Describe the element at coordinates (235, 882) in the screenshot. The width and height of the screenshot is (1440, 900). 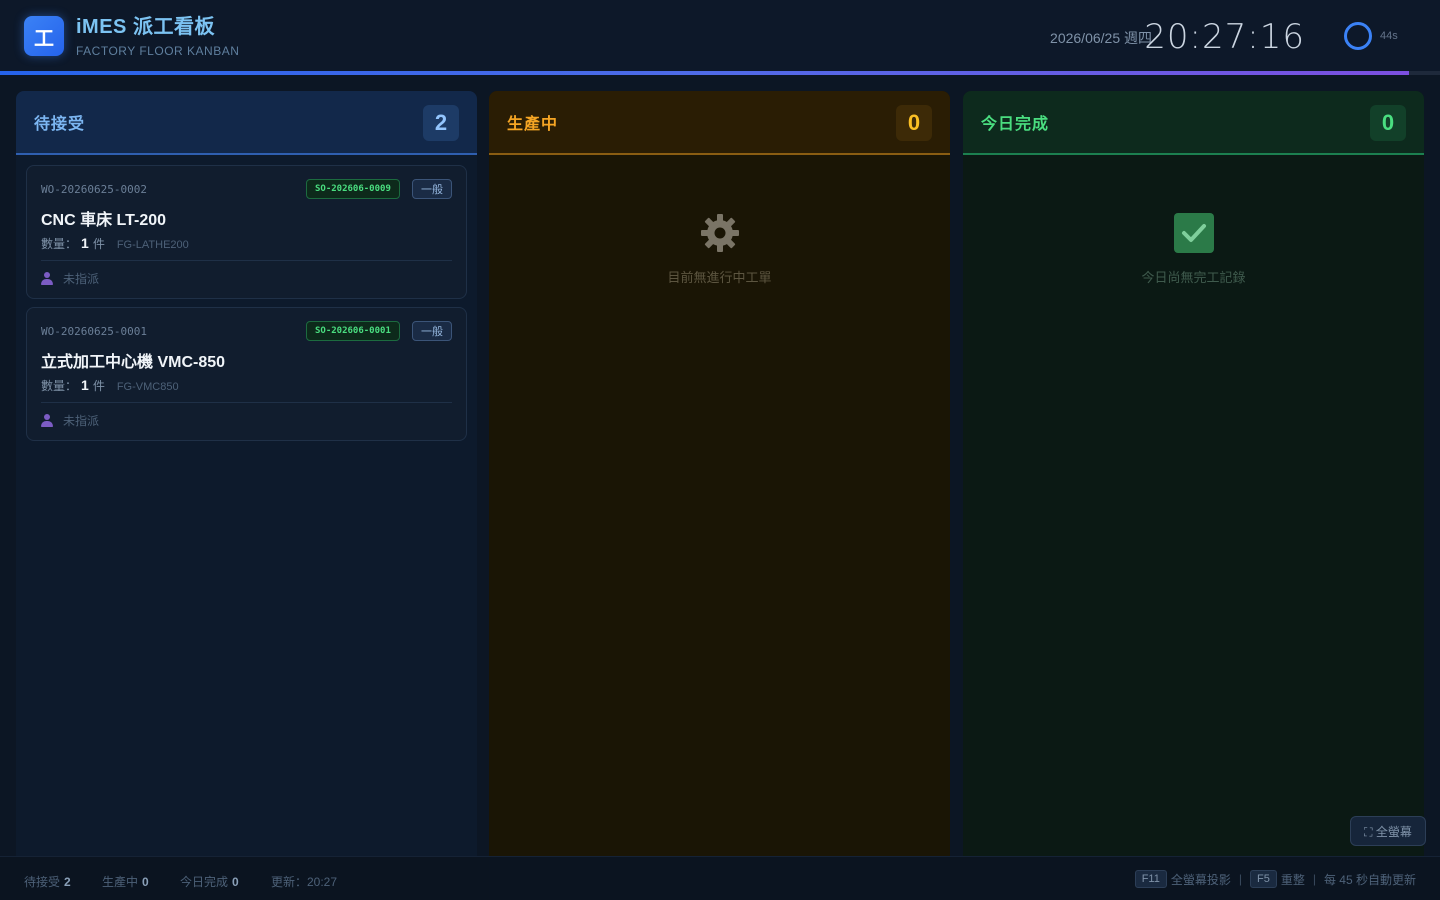
I see `footer-done-count: 0` at that location.